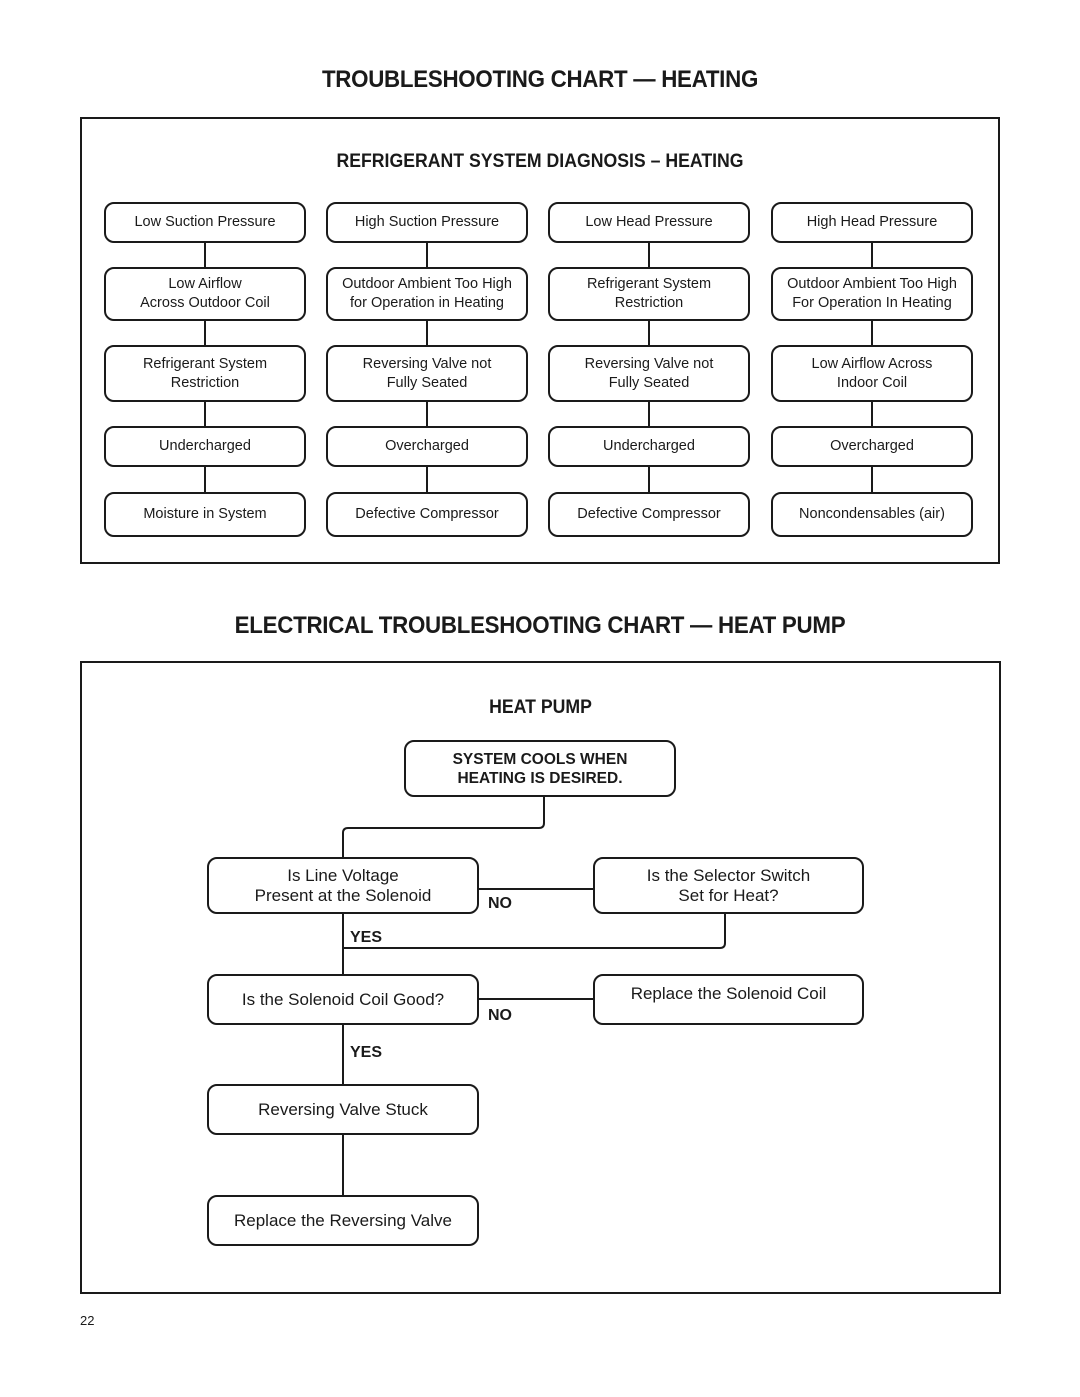 Image resolution: width=1080 pixels, height=1397 pixels. I want to click on node-reversing-valve-stuck: Reversing Valve Stuck, so click(343, 1109).